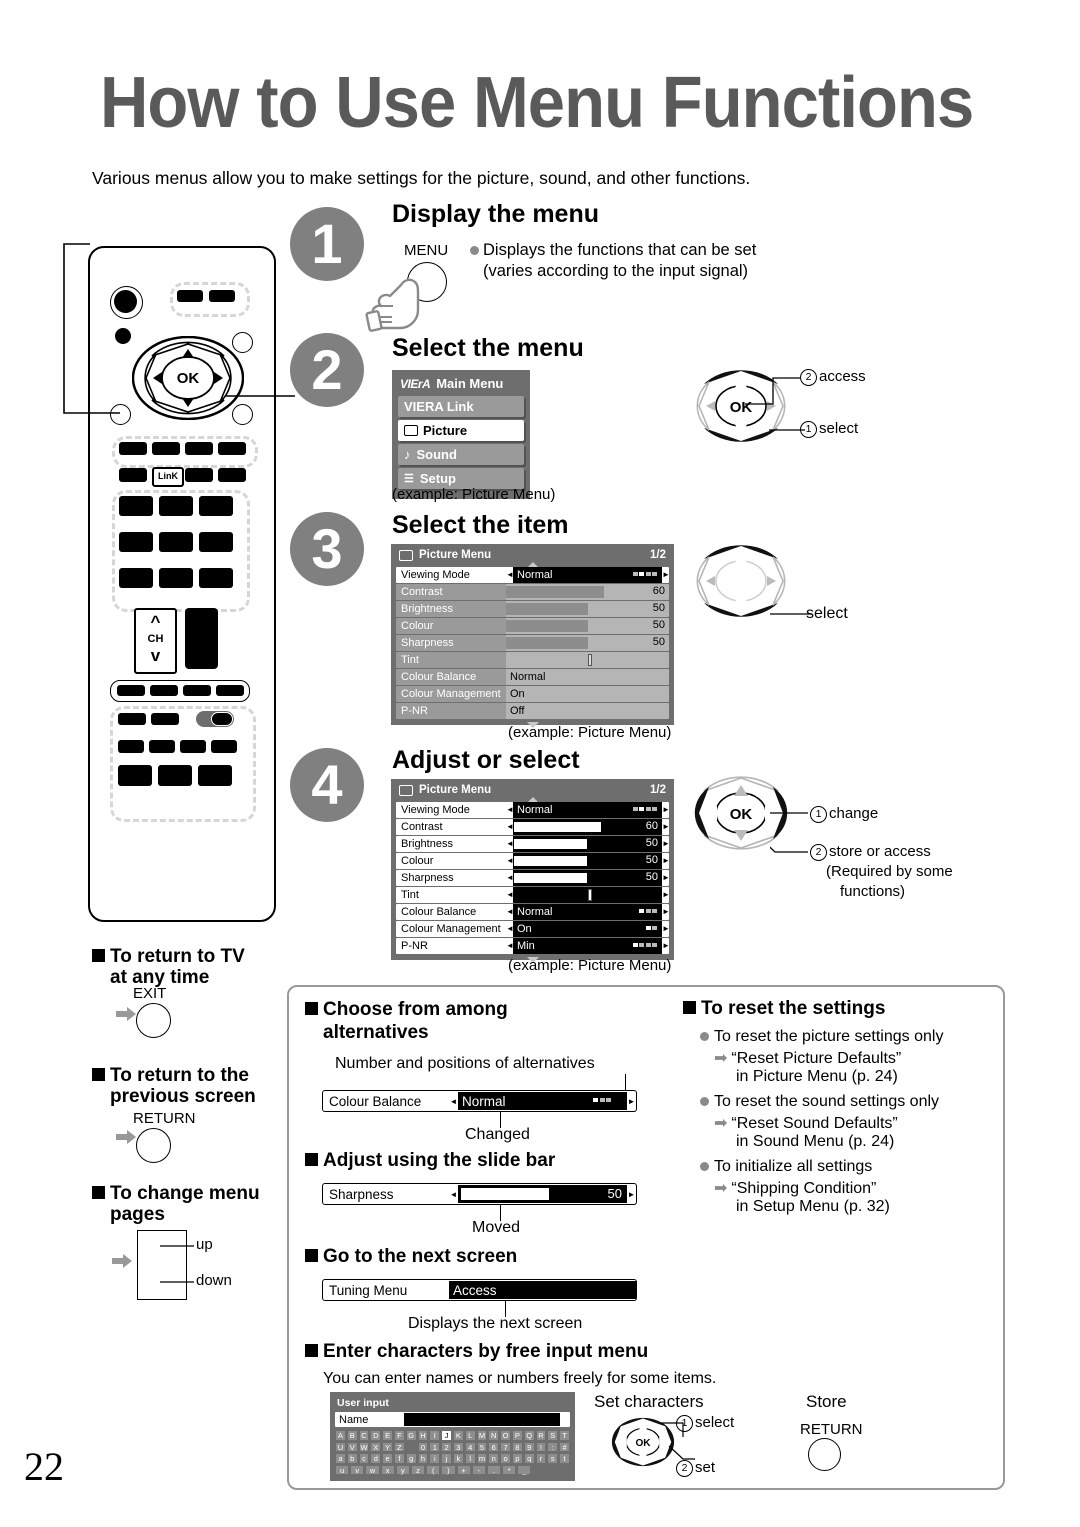  Describe the element at coordinates (470, 1446) in the screenshot. I see `key: 4` at that location.